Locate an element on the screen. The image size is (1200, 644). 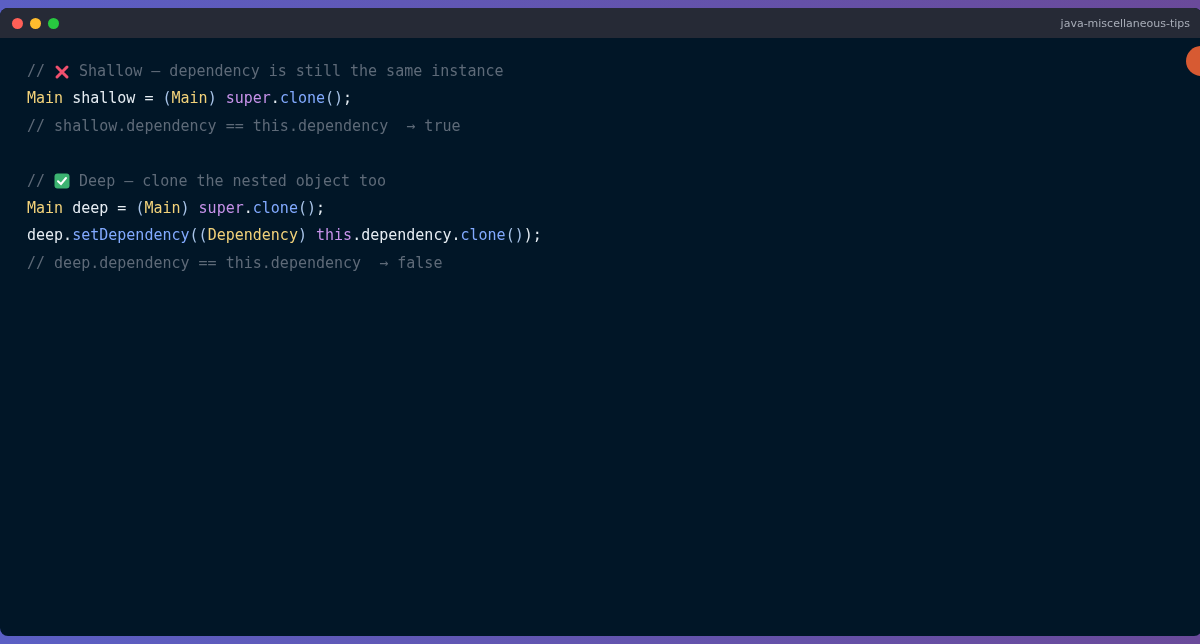
code-comment: // shallow.dependency == this.dependency → true is located at coordinates (244, 126).